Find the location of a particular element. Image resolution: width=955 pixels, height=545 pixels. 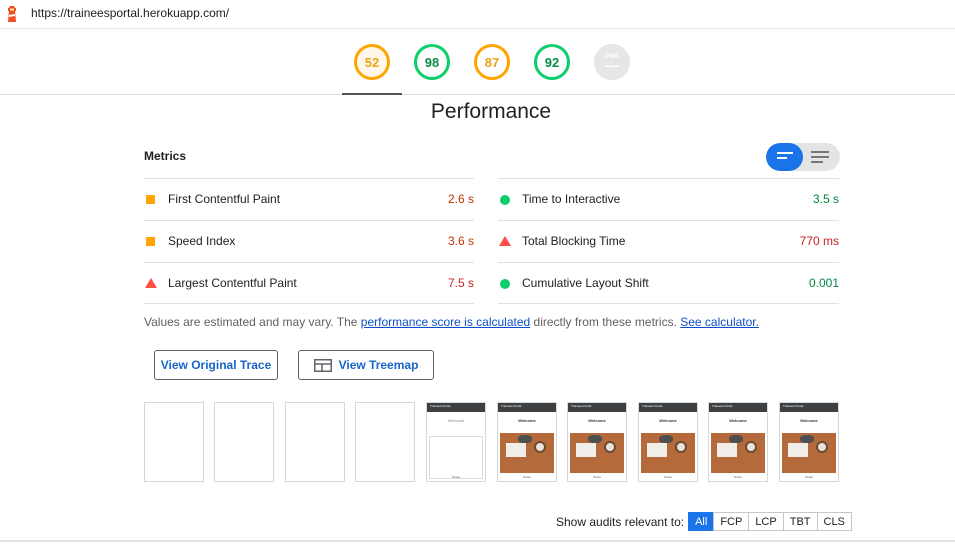

view-treemap-button: View Treemap is located at coordinates (366, 365).